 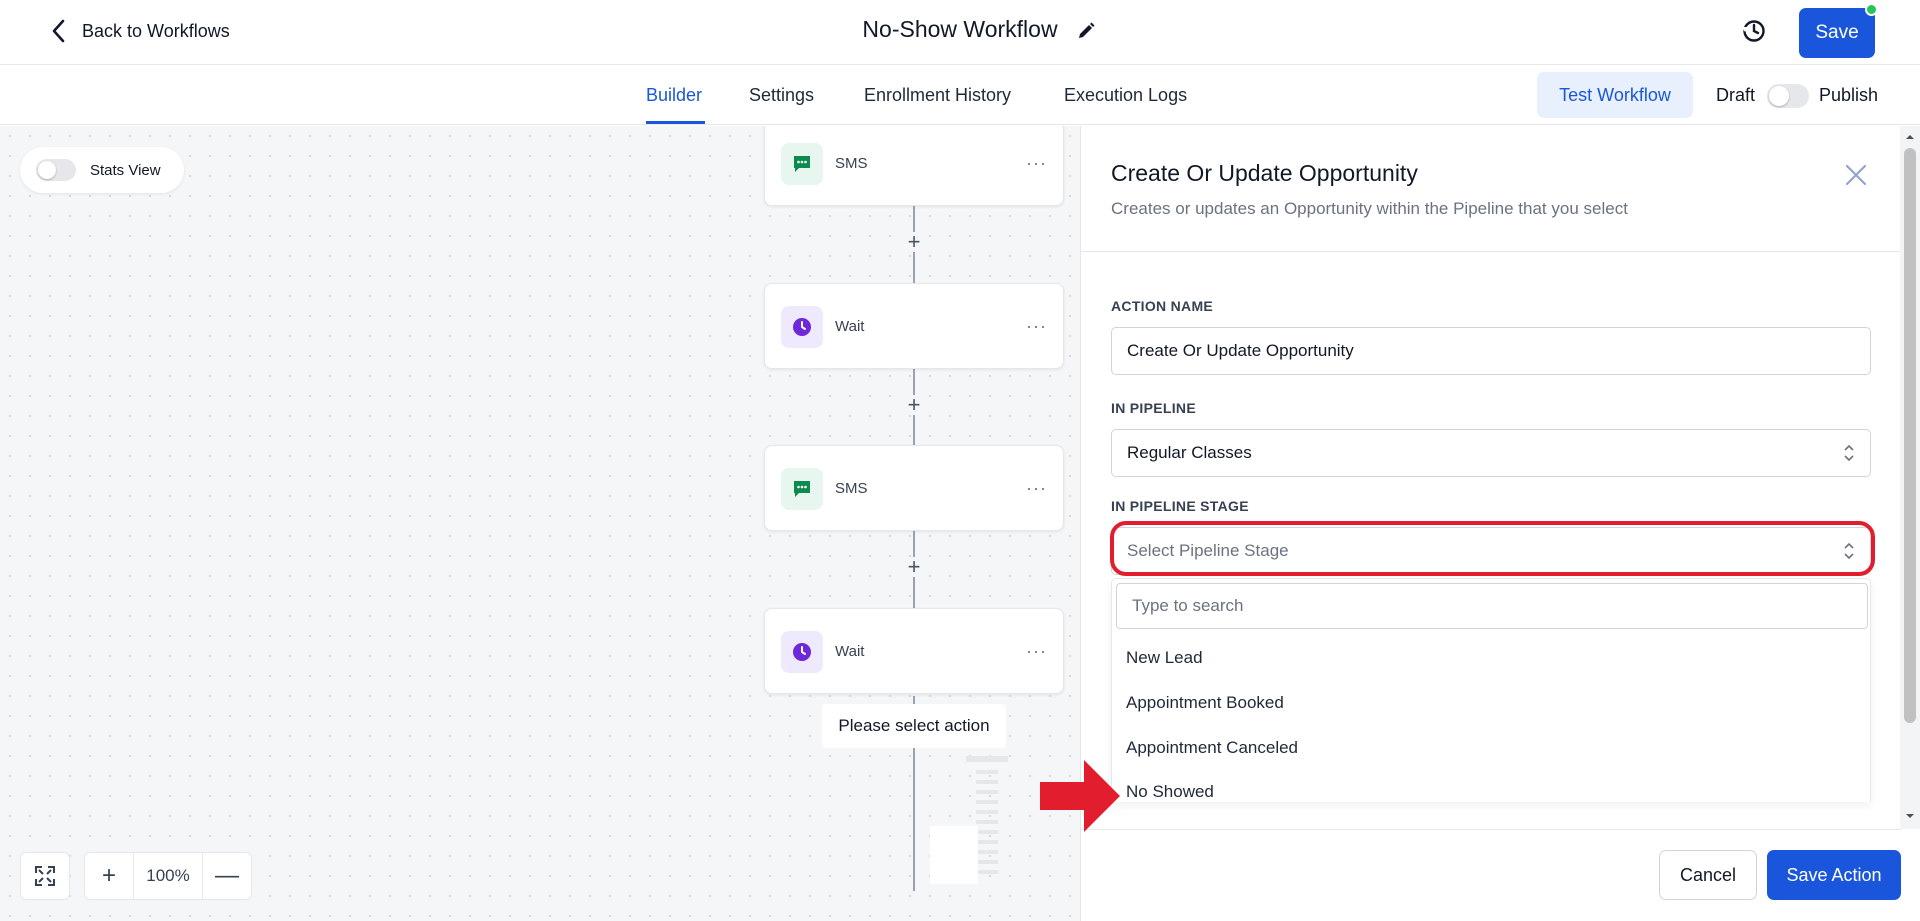 What do you see at coordinates (1615, 95) in the screenshot?
I see `test-workflow-button: Test Workflow` at bounding box center [1615, 95].